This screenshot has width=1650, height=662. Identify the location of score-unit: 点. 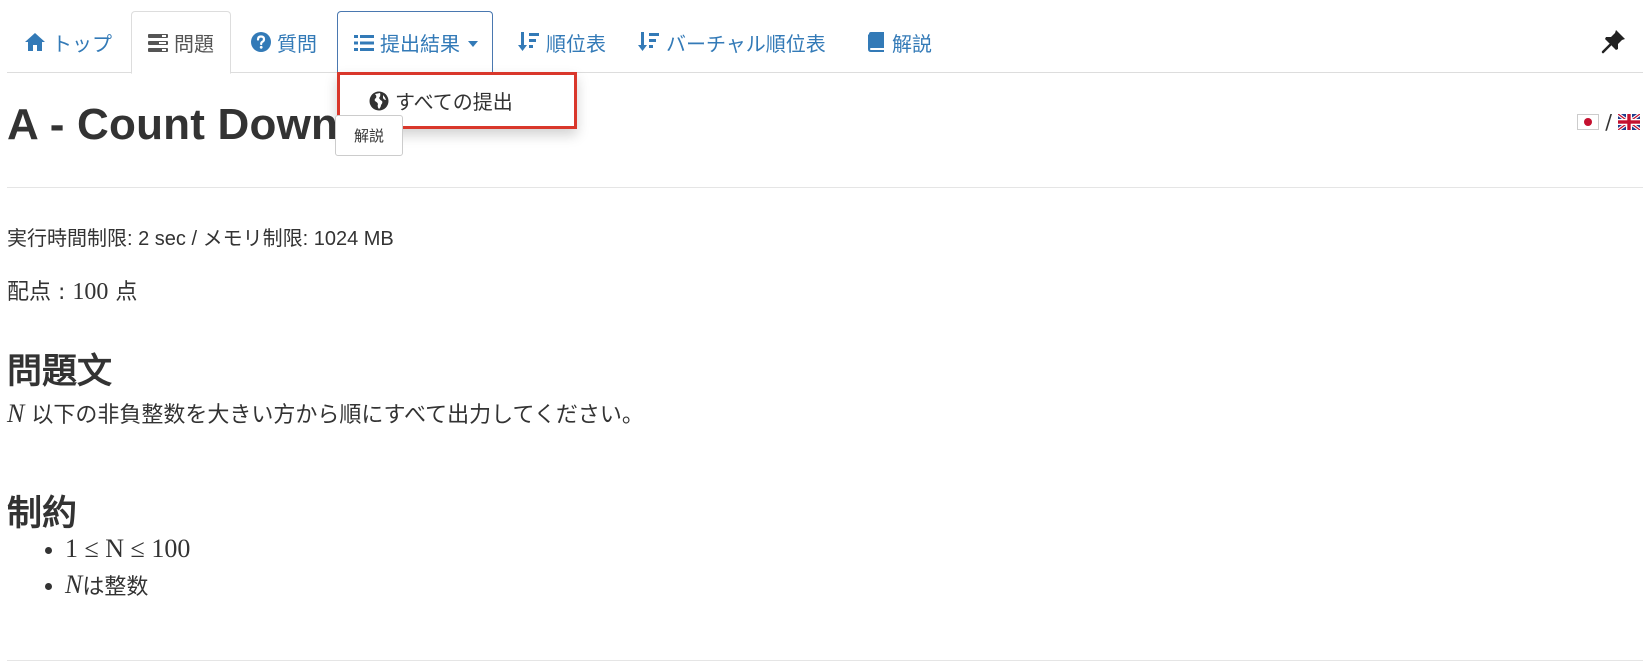
(126, 292).